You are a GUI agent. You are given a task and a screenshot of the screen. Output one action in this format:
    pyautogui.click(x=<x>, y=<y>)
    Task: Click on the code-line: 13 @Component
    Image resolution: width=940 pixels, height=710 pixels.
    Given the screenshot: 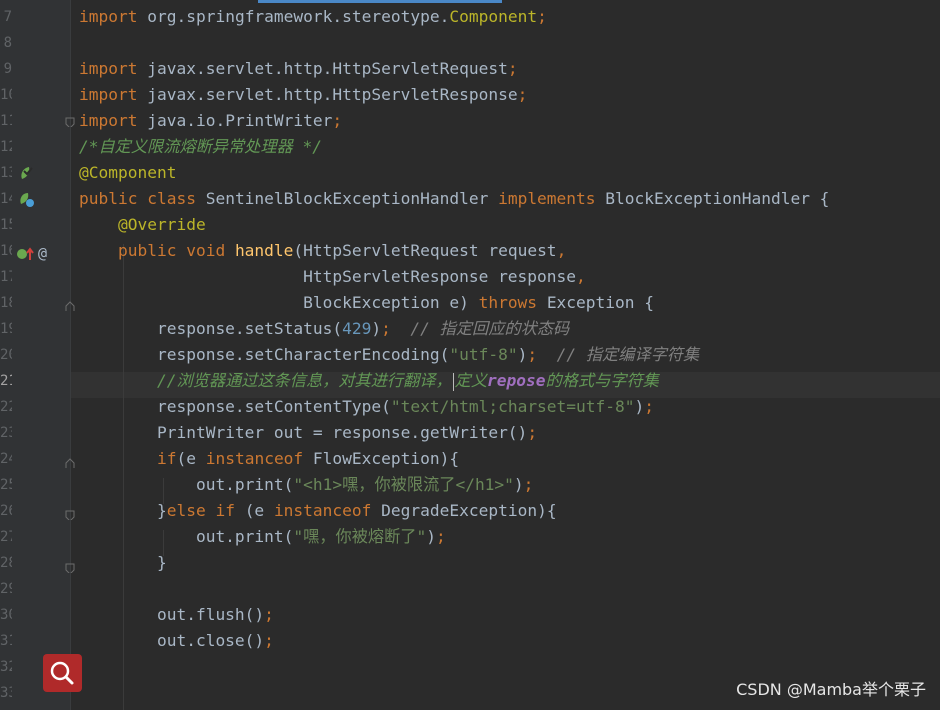 What is the action you would take?
    pyautogui.click(x=470, y=173)
    